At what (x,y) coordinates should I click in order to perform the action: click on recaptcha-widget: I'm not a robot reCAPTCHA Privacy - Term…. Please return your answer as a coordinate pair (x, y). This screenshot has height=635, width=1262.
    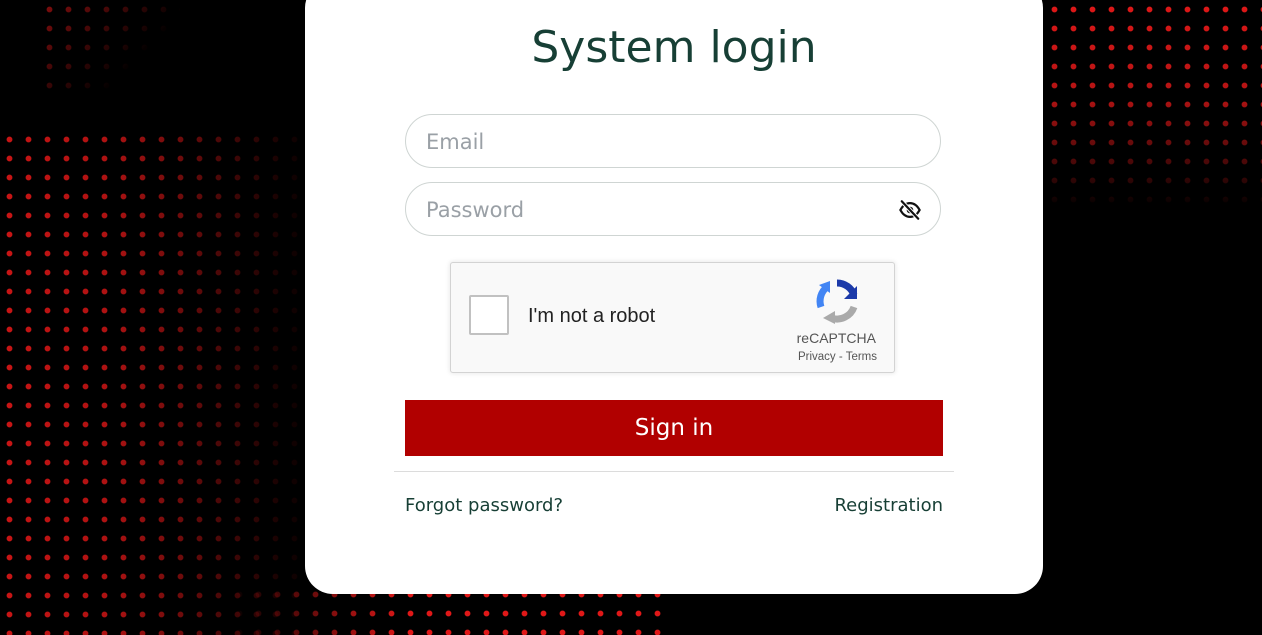
    Looking at the image, I should click on (672, 317).